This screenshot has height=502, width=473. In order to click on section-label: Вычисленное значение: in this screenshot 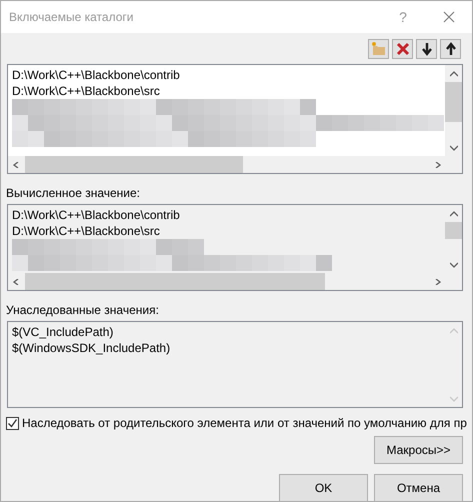, I will do `click(73, 193)`.